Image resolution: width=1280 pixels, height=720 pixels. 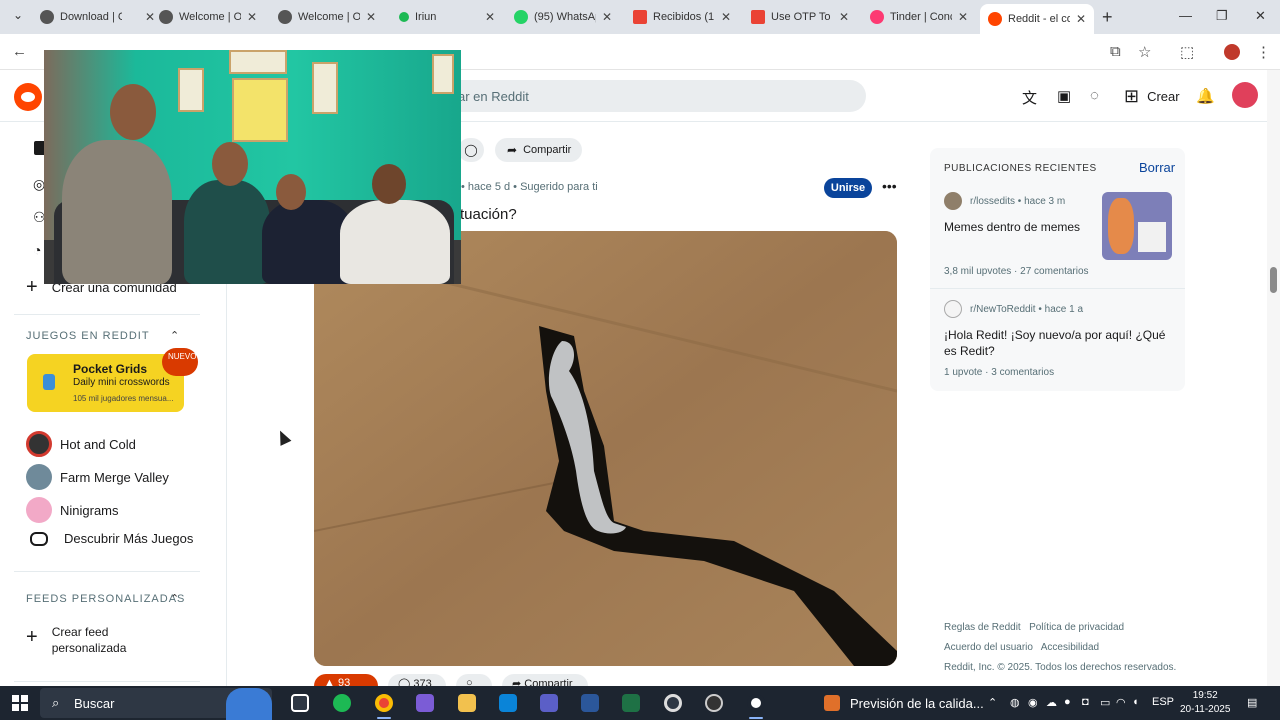 What do you see at coordinates (1033, 702) in the screenshot?
I see `tray-app-icon: ◉` at bounding box center [1033, 702].